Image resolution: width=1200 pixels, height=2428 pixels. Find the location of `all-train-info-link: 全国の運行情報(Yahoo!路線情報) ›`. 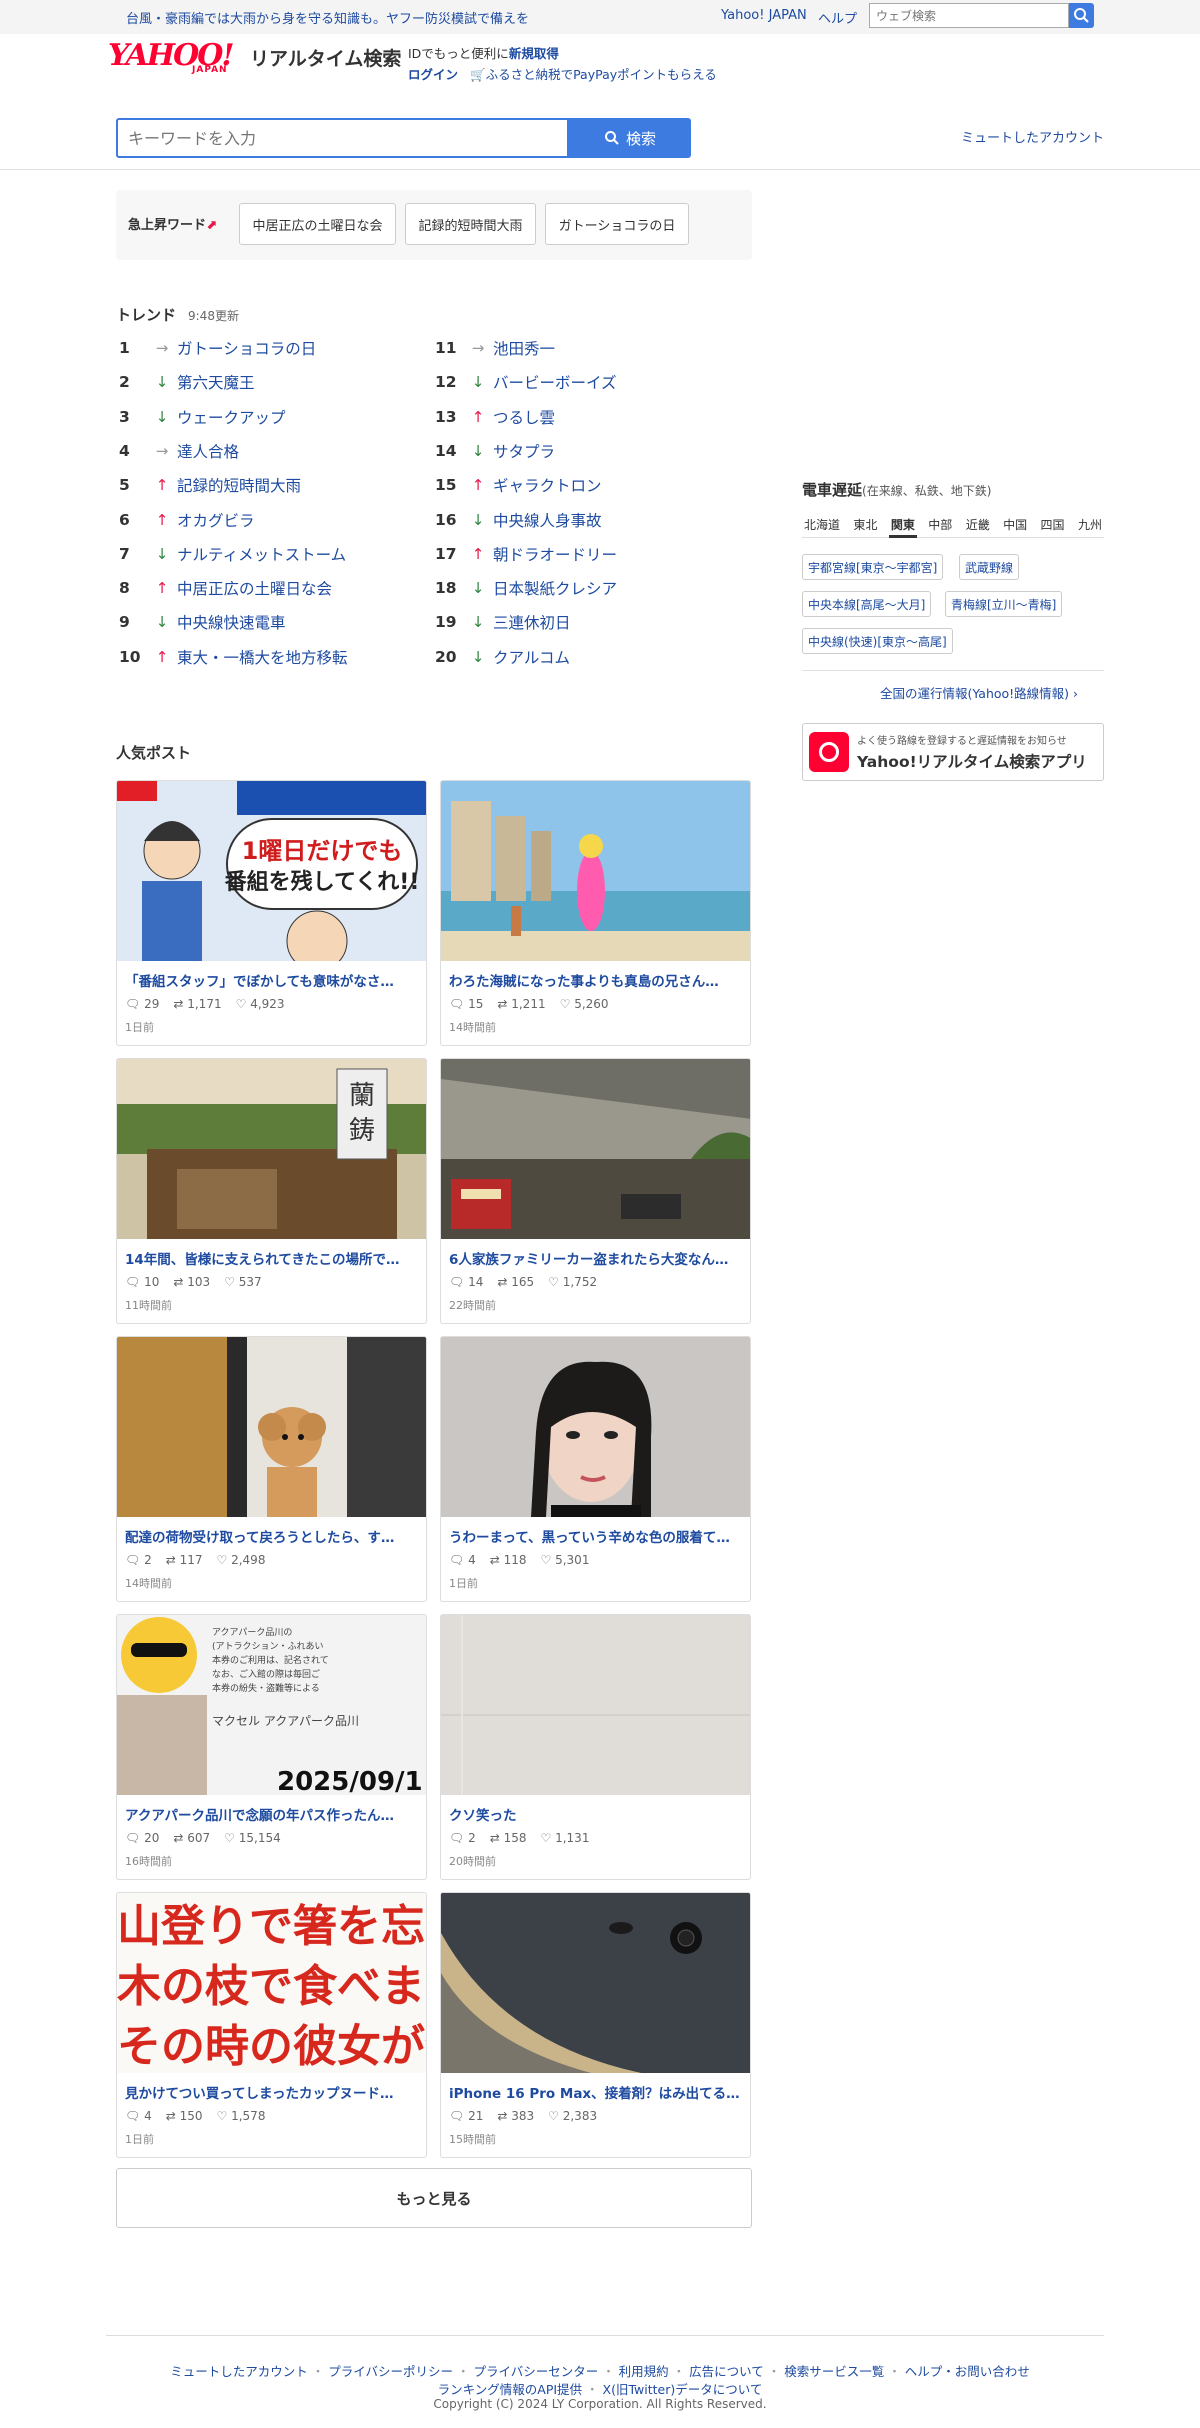

all-train-info-link: 全国の運行情報(Yahoo!路線情報) › is located at coordinates (979, 692).